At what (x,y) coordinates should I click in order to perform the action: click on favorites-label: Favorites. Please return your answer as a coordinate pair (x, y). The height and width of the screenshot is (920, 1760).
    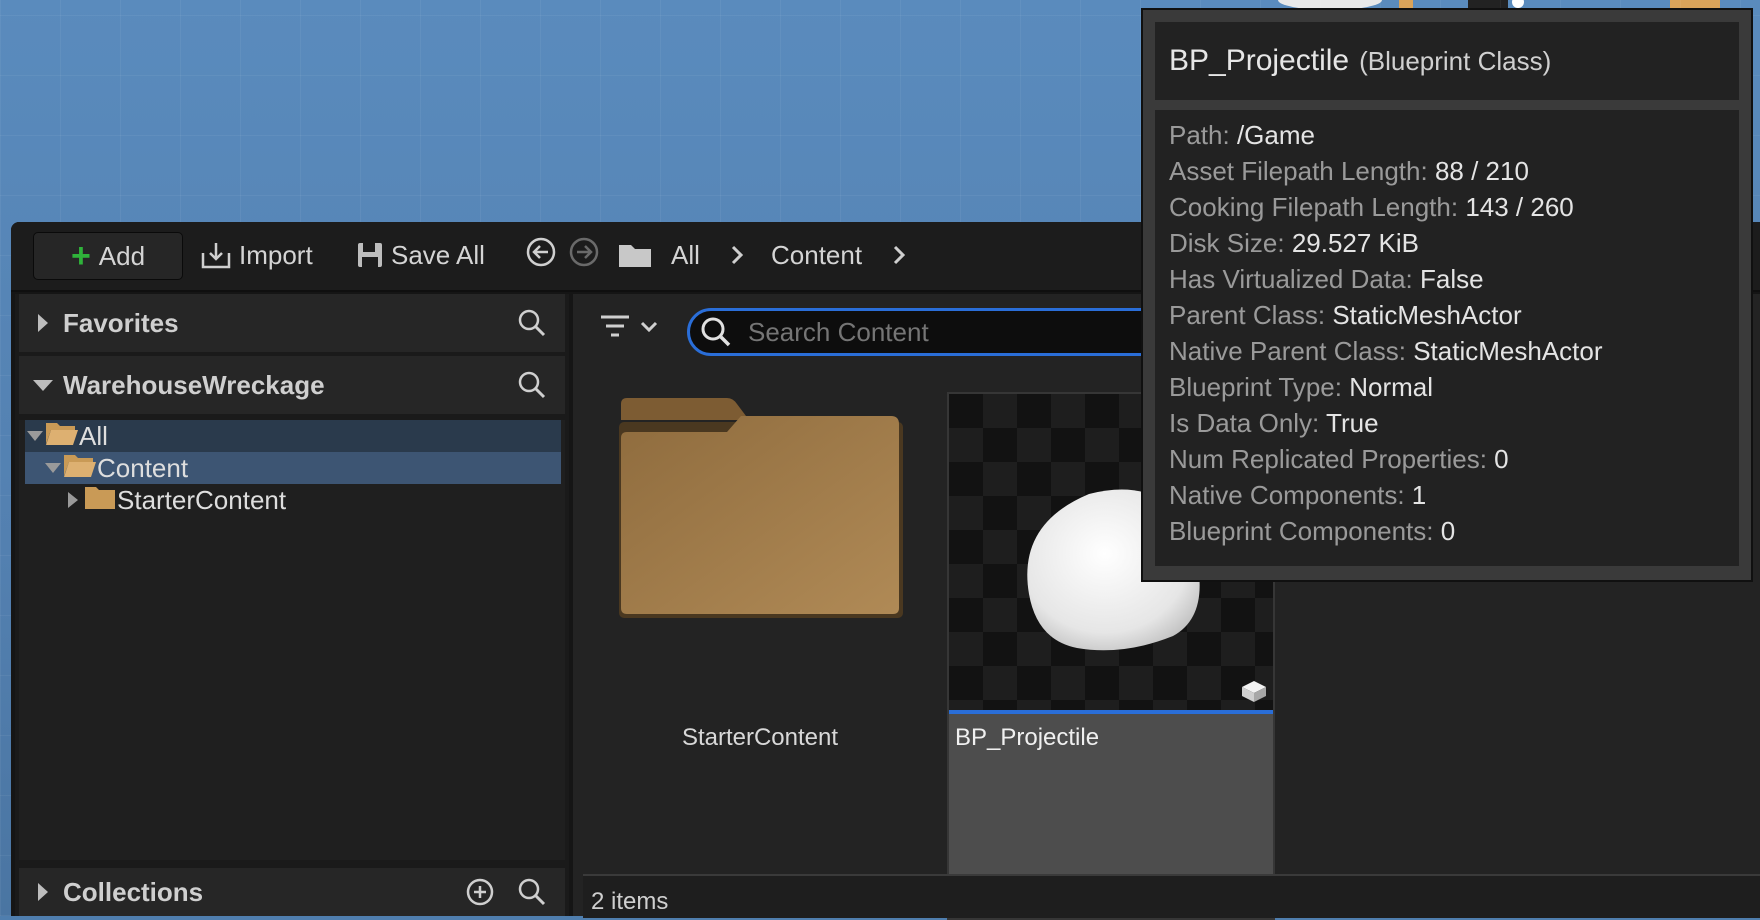
    Looking at the image, I should click on (121, 322).